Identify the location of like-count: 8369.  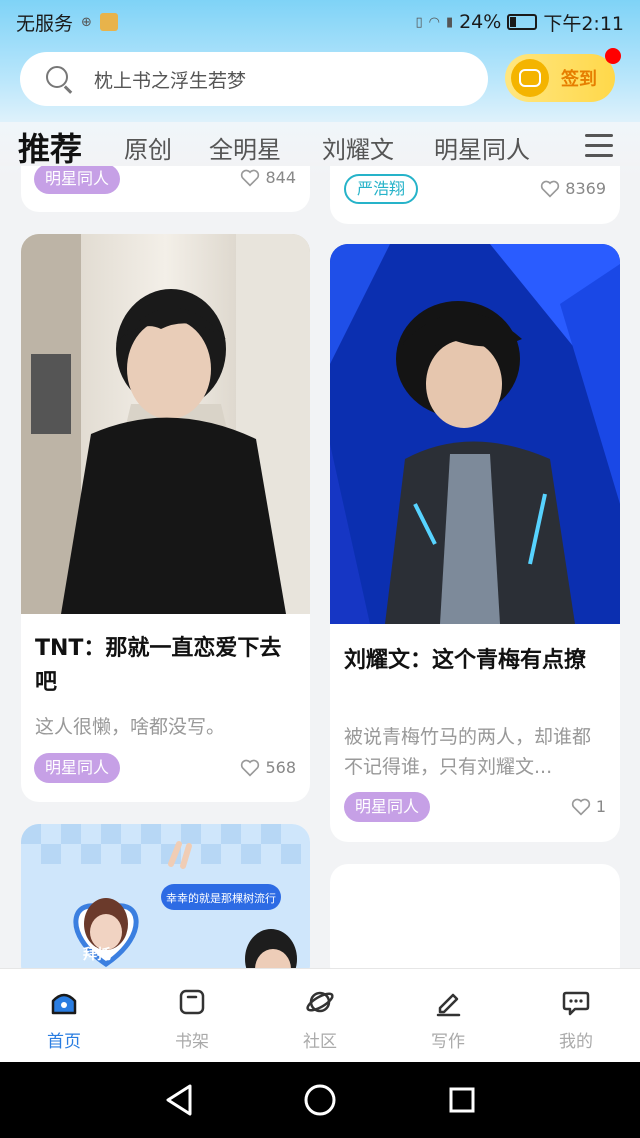
(573, 188).